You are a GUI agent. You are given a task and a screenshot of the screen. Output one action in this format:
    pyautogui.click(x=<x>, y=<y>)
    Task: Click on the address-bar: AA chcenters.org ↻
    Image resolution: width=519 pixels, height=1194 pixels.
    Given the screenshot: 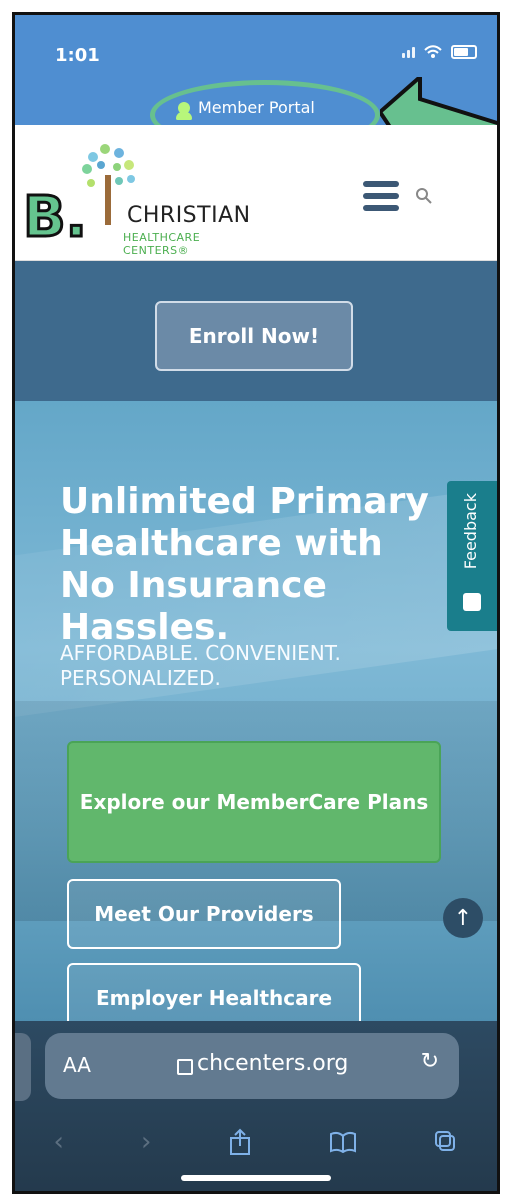 What is the action you would take?
    pyautogui.click(x=252, y=1066)
    